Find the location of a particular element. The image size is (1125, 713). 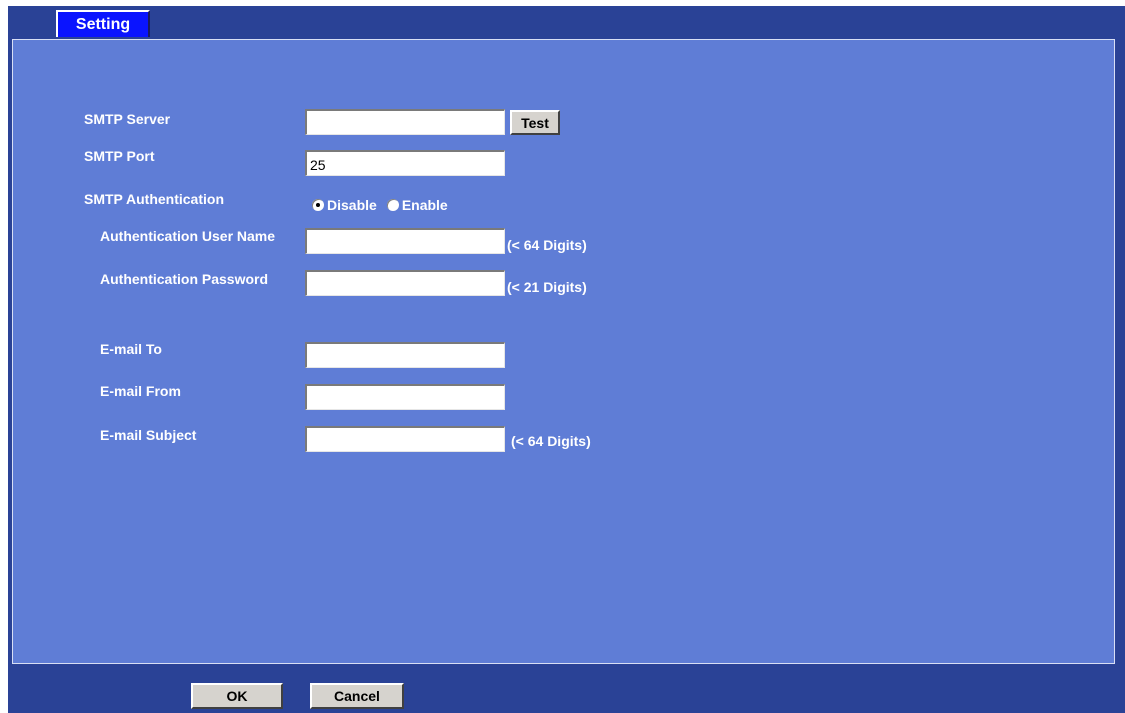

auth-pass-label: Authentication Password is located at coordinates (184, 279).